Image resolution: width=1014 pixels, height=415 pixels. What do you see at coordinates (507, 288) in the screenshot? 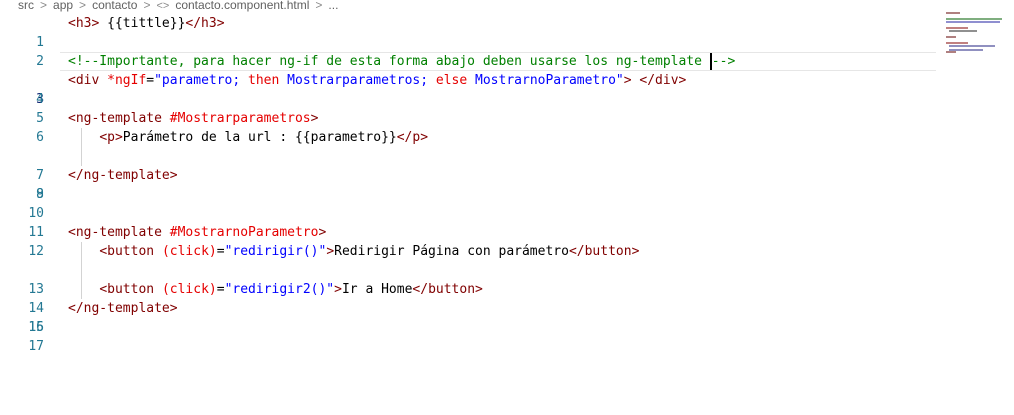
I see `code-line: 14` at bounding box center [507, 288].